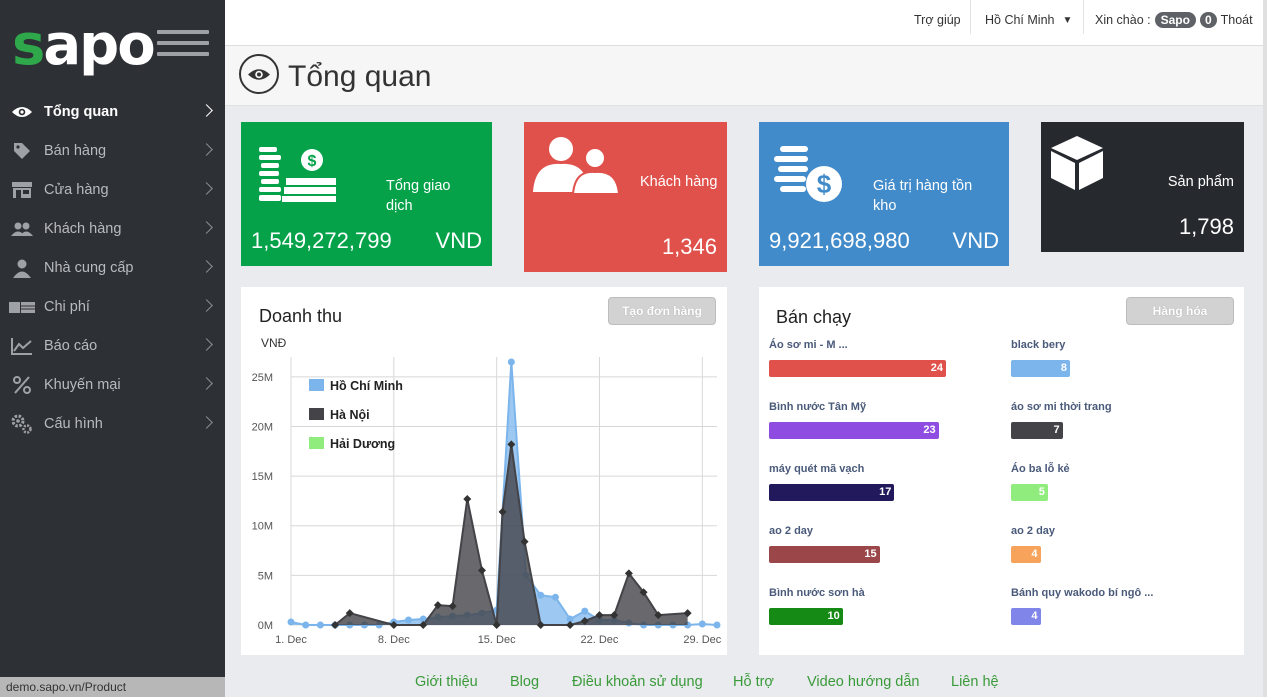 Image resolution: width=1267 pixels, height=697 pixels. Describe the element at coordinates (637, 682) in the screenshot. I see `footer-link-terms: Điều khoản sử dụng` at that location.